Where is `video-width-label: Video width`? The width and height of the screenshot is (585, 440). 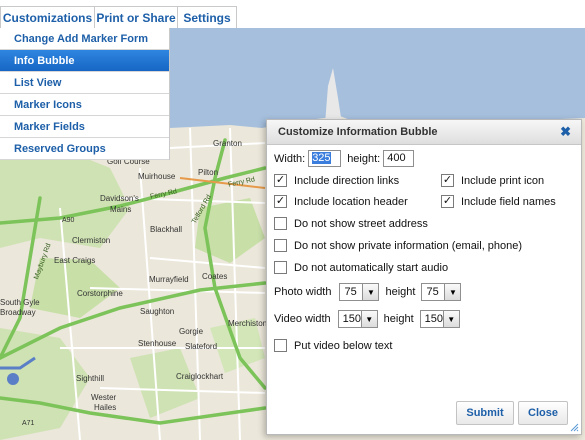 video-width-label: Video width is located at coordinates (302, 319).